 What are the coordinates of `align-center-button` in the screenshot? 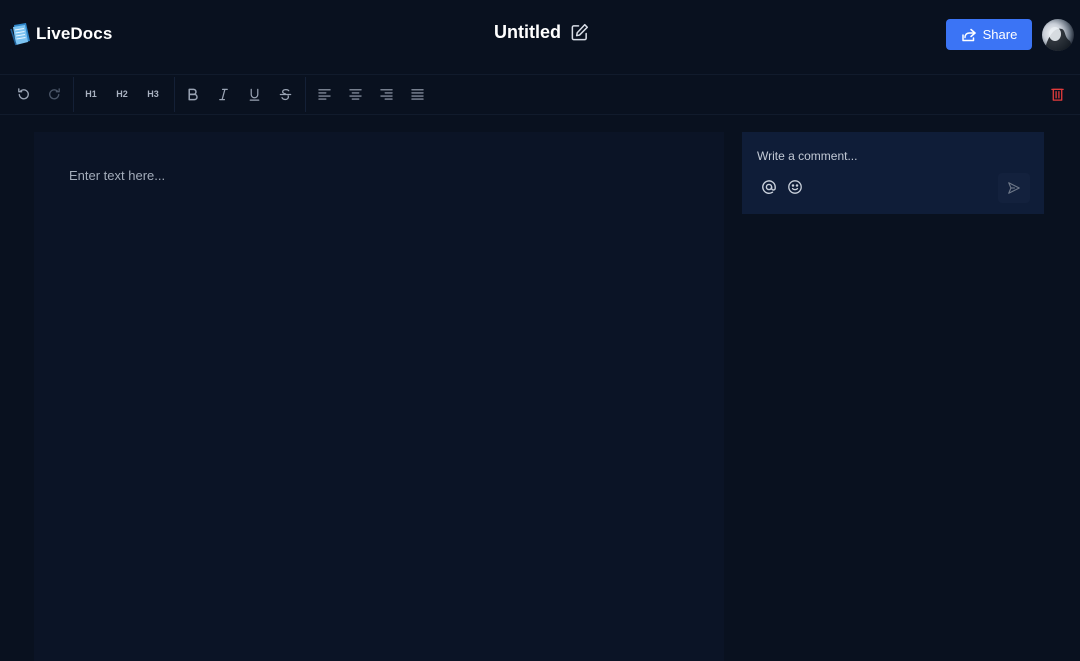 It's located at (355, 94).